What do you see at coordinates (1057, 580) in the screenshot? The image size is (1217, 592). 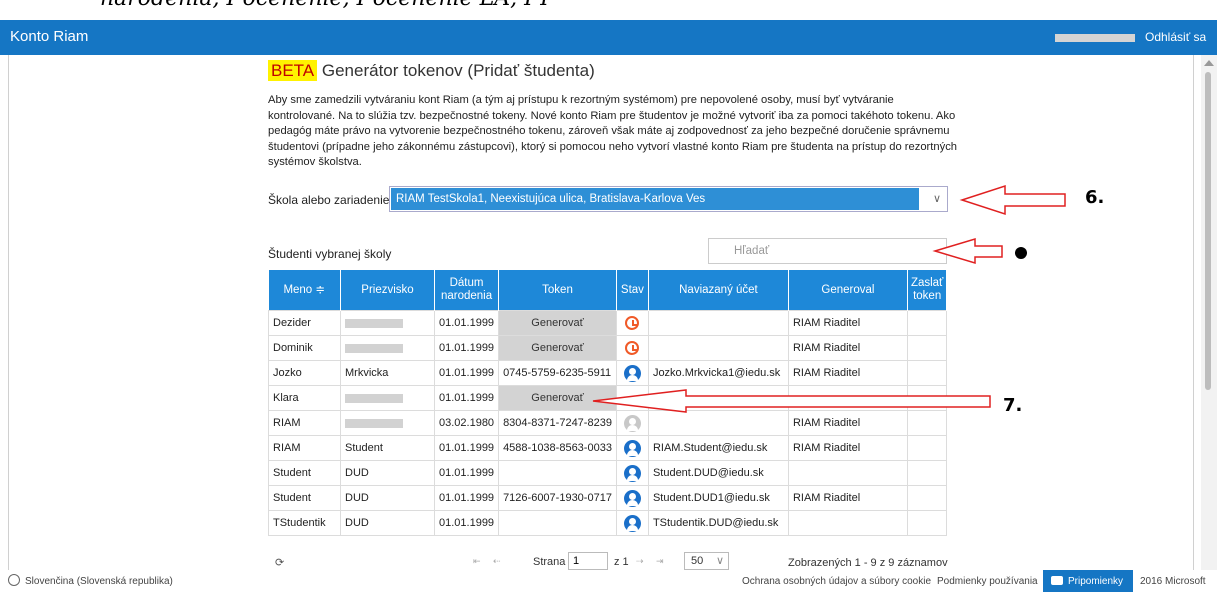 I see `chat-bubble-icon` at bounding box center [1057, 580].